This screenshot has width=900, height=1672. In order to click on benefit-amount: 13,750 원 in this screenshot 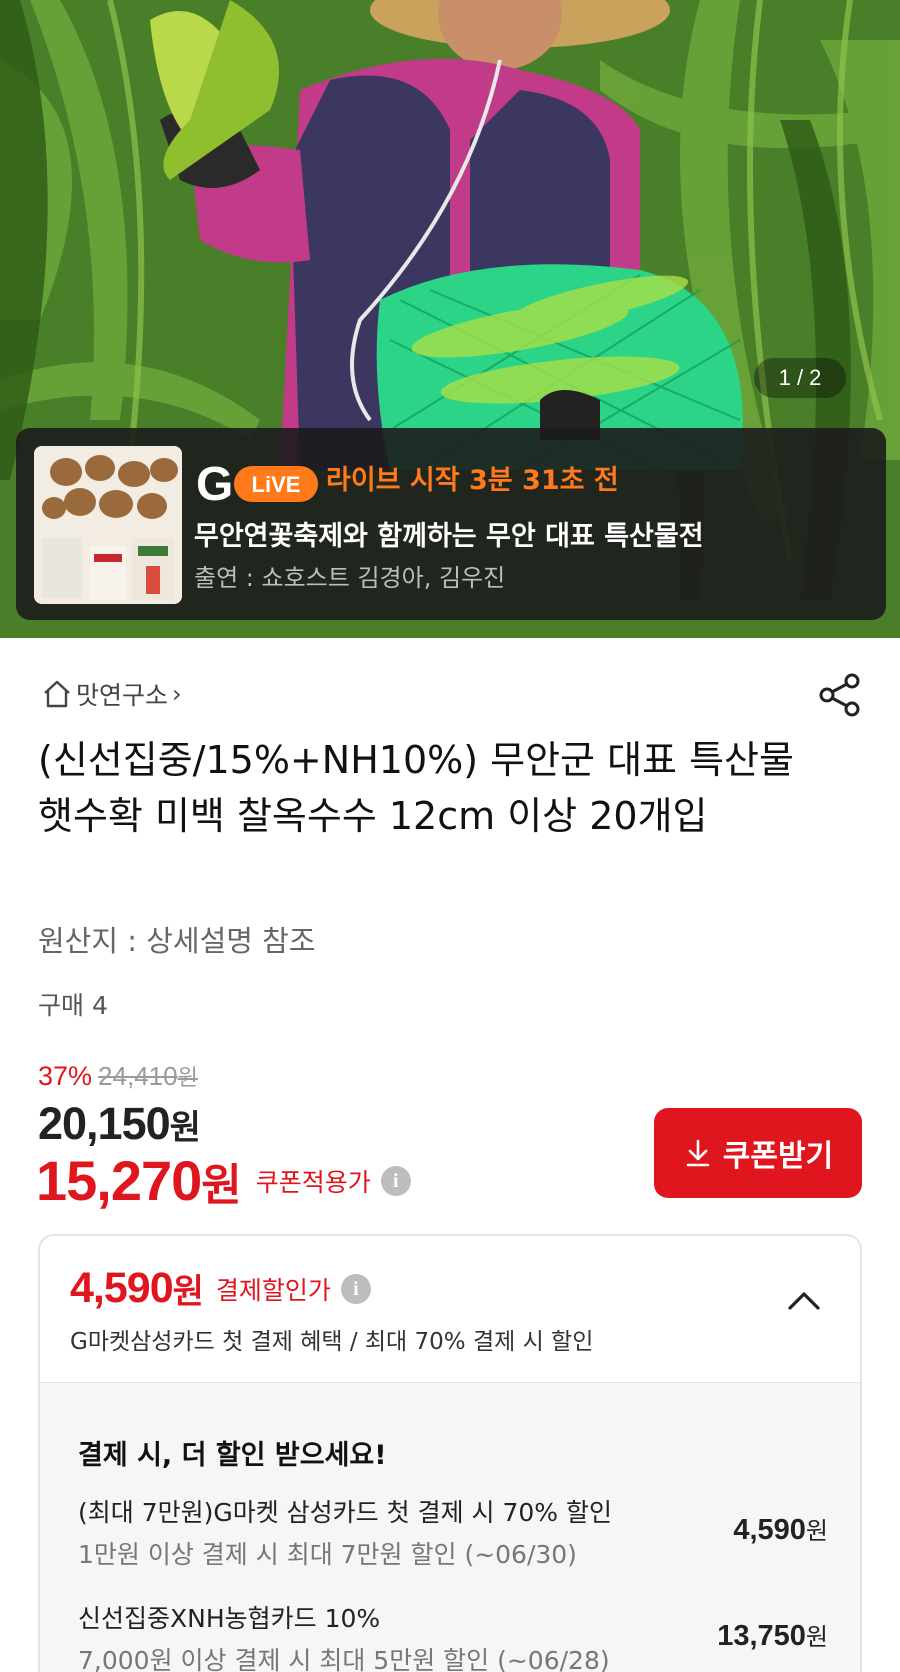, I will do `click(772, 1635)`.